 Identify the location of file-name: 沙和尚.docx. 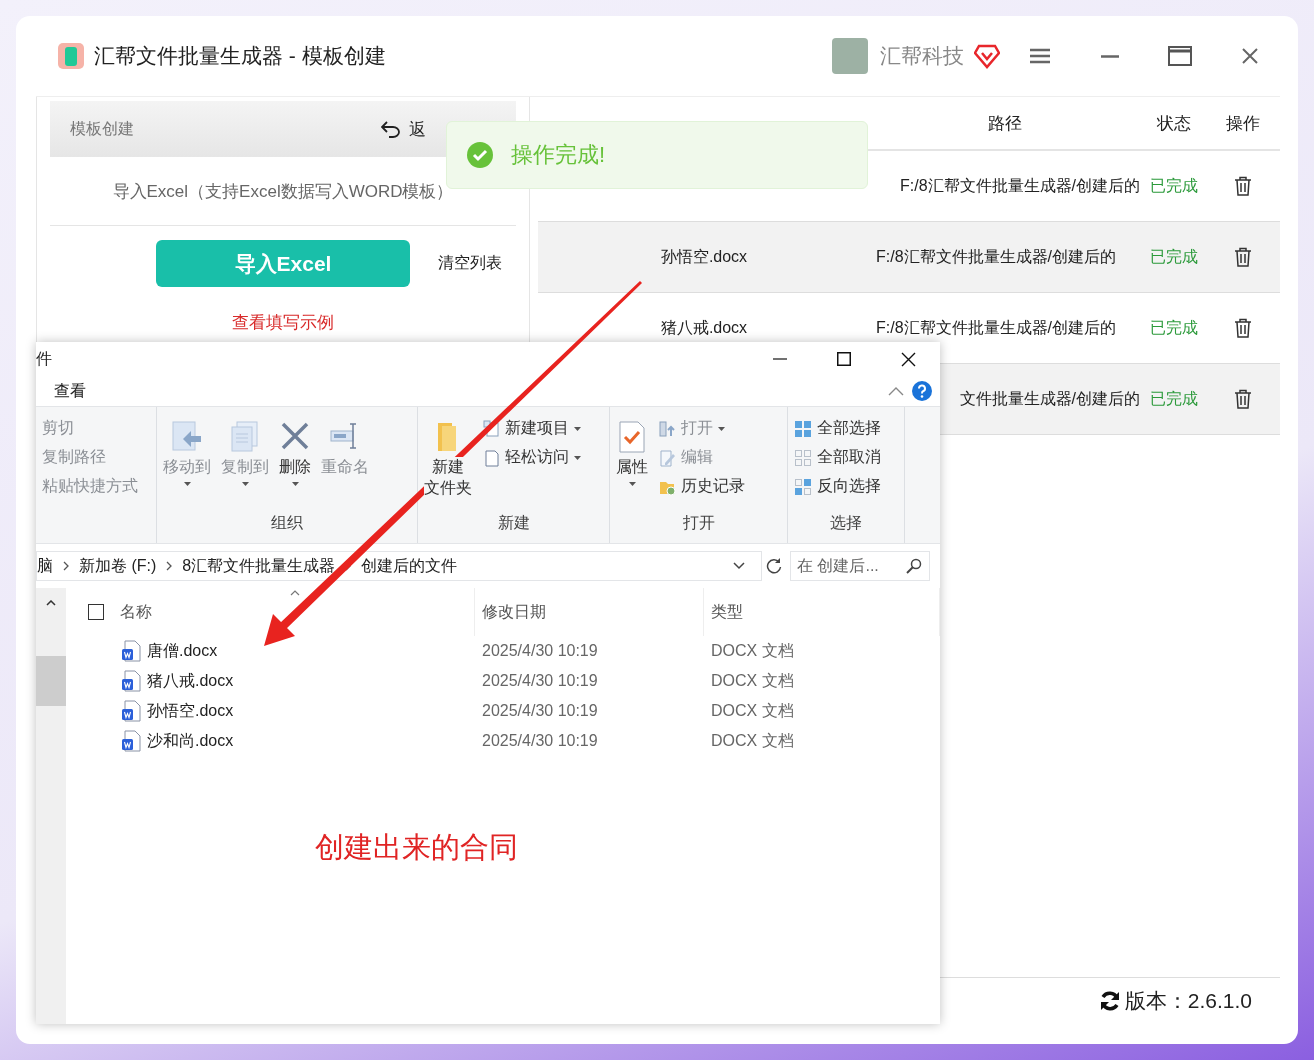
(190, 740).